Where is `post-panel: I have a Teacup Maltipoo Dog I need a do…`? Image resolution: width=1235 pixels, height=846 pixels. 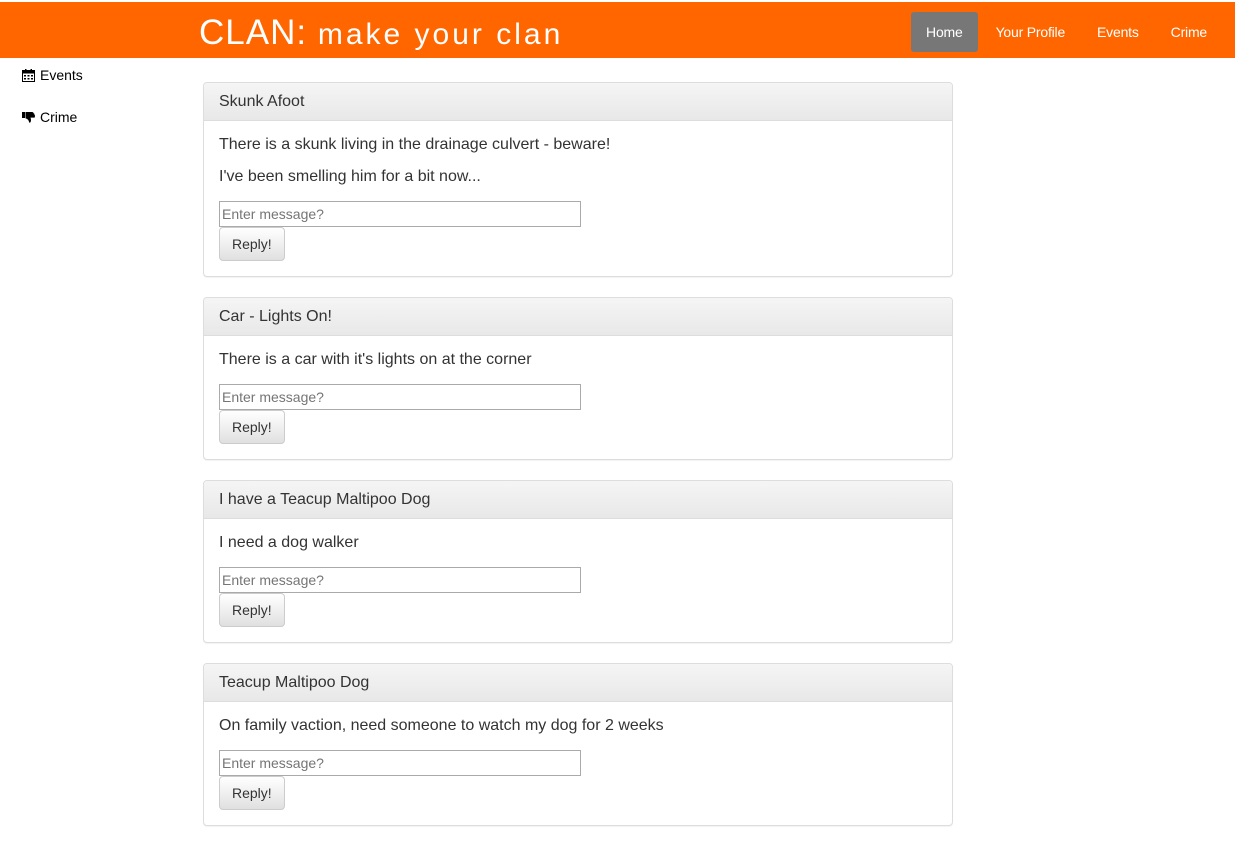
post-panel: I have a Teacup Maltipoo Dog I need a do… is located at coordinates (578, 561).